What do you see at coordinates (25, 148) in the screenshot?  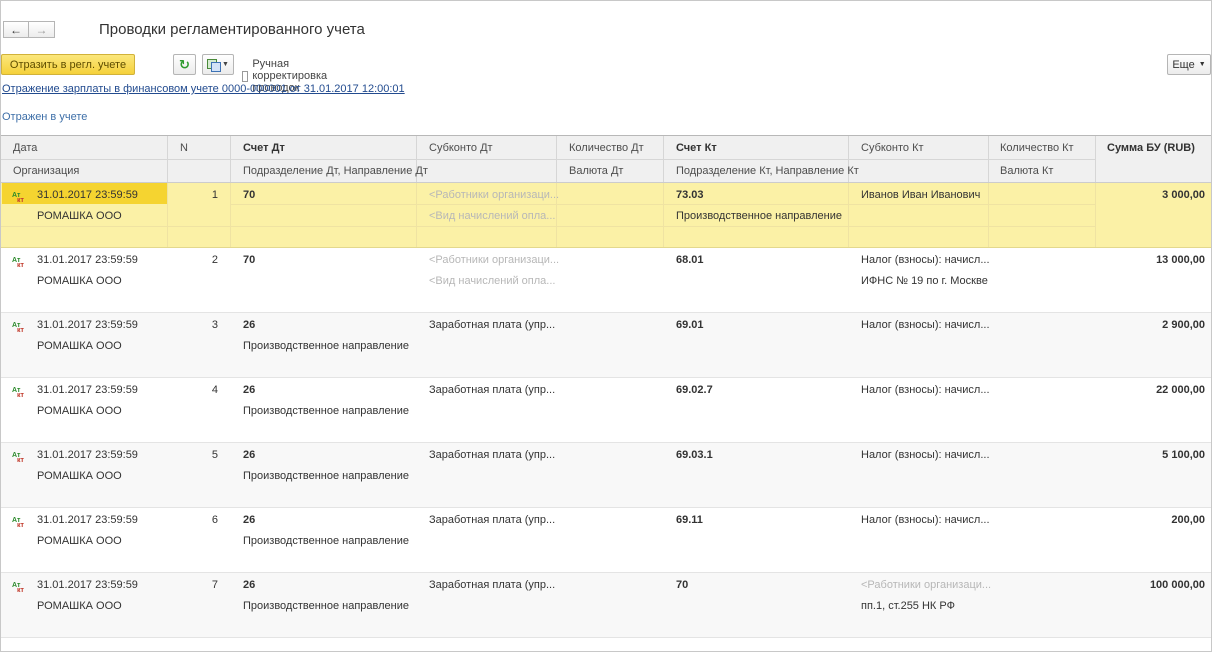 I see `header-date: Дата` at bounding box center [25, 148].